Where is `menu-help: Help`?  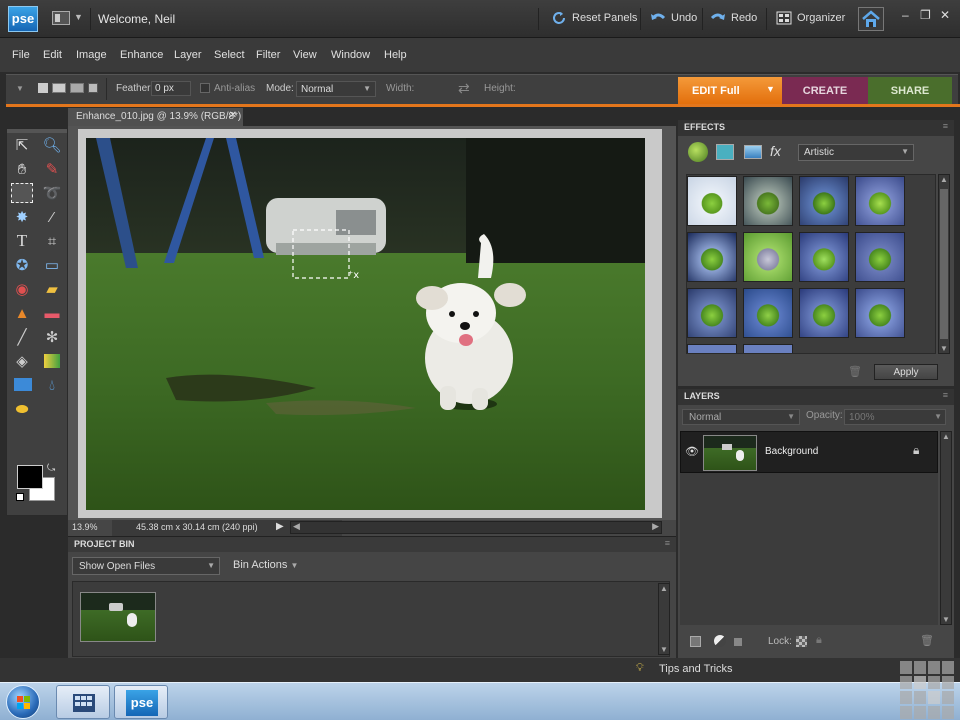 menu-help: Help is located at coordinates (395, 55).